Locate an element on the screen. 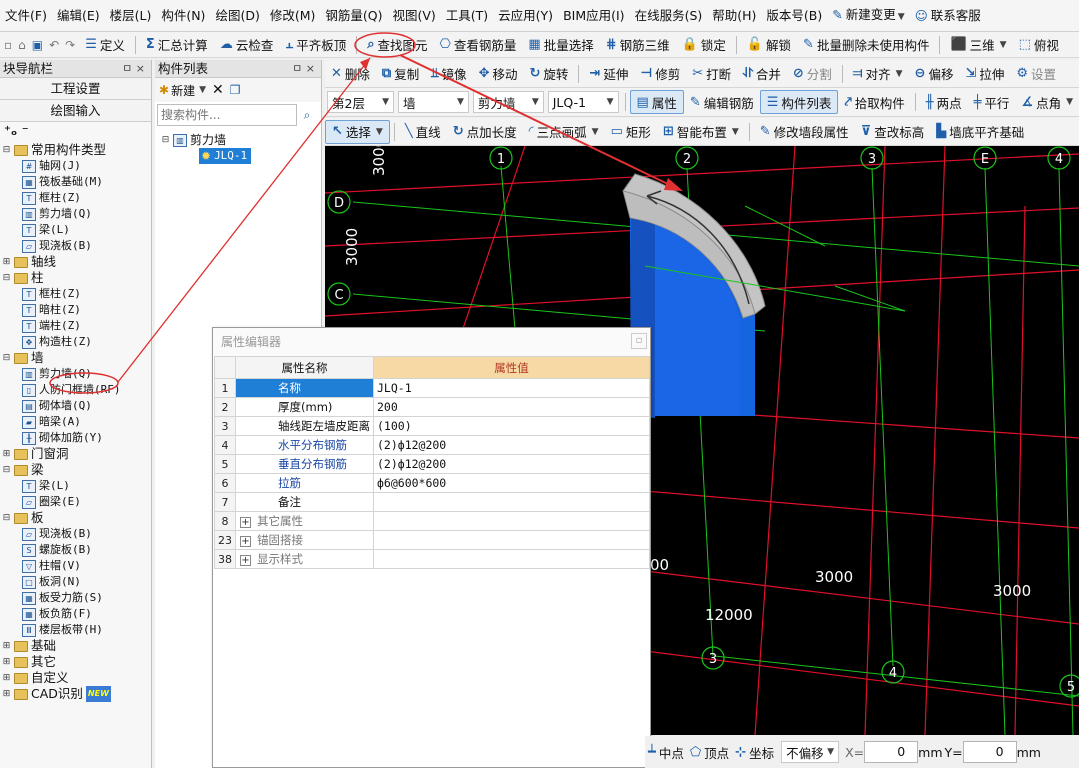 This screenshot has height=768, width=1079. menu-item: 在线服务(S) is located at coordinates (669, 15).